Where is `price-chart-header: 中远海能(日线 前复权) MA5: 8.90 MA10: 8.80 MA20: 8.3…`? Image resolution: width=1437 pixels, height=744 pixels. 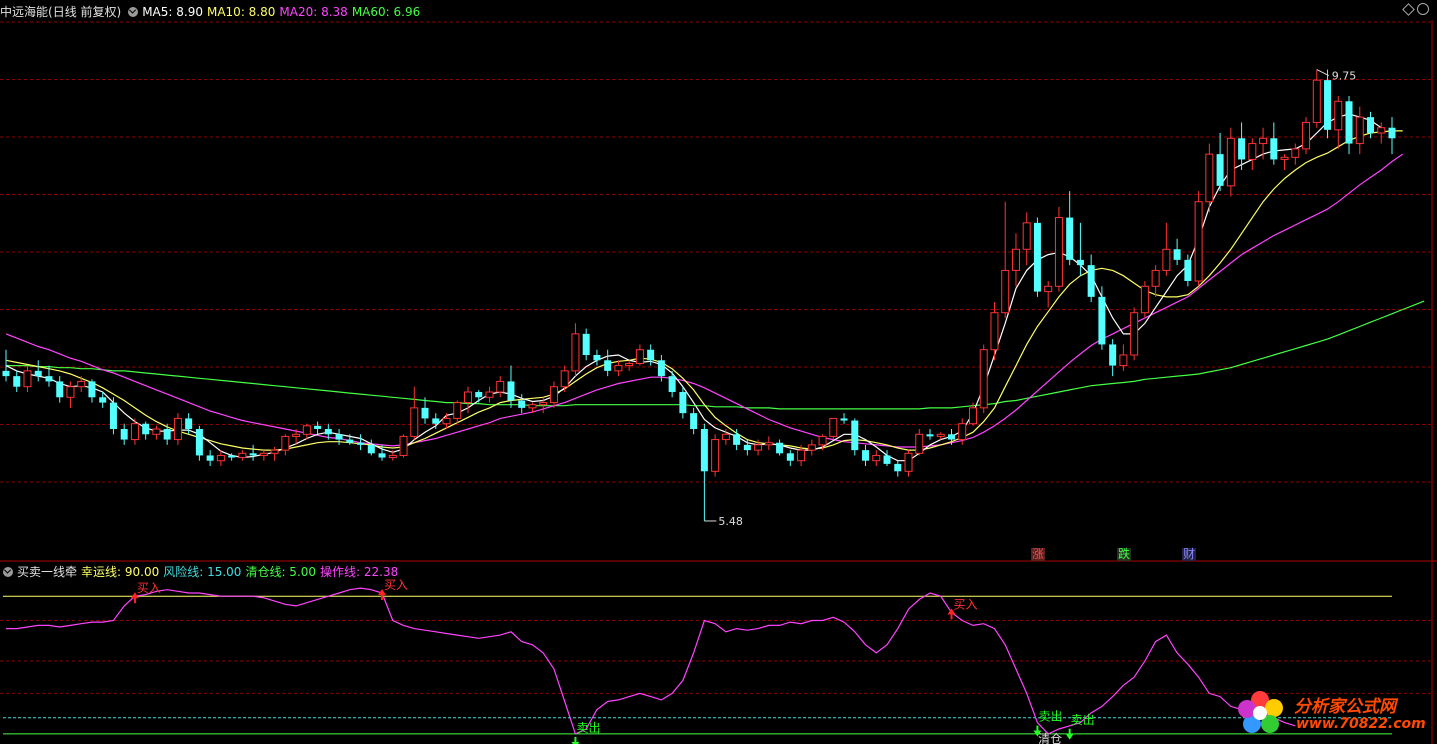
price-chart-header: 中远海能(日线 前复权) MA5: 8.90 MA10: 8.80 MA20: 8.3… is located at coordinates (214, 12).